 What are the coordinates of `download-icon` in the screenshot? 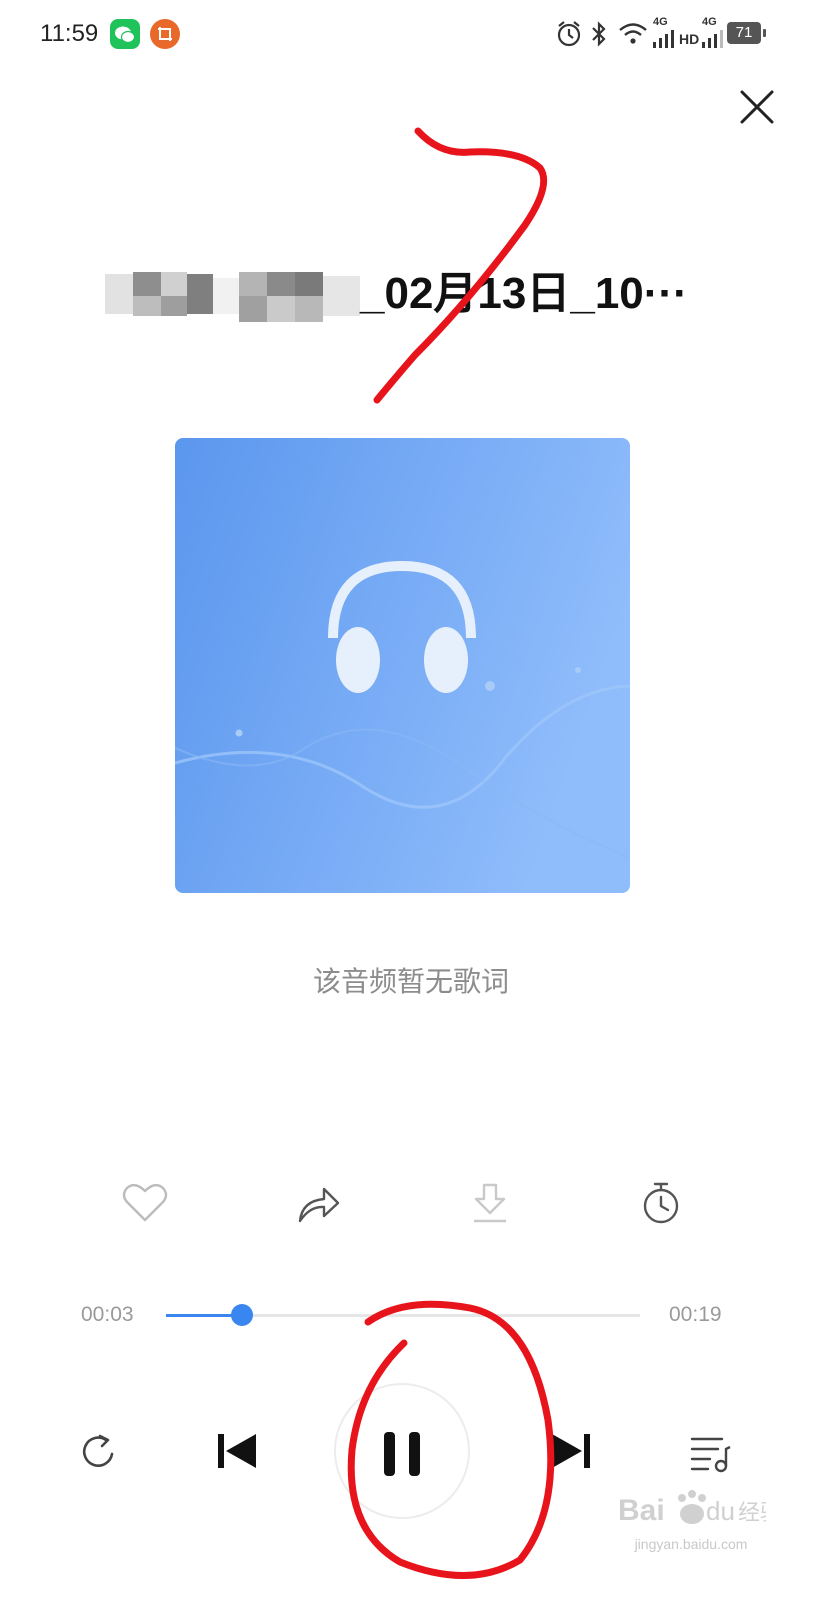 It's located at (490, 1203).